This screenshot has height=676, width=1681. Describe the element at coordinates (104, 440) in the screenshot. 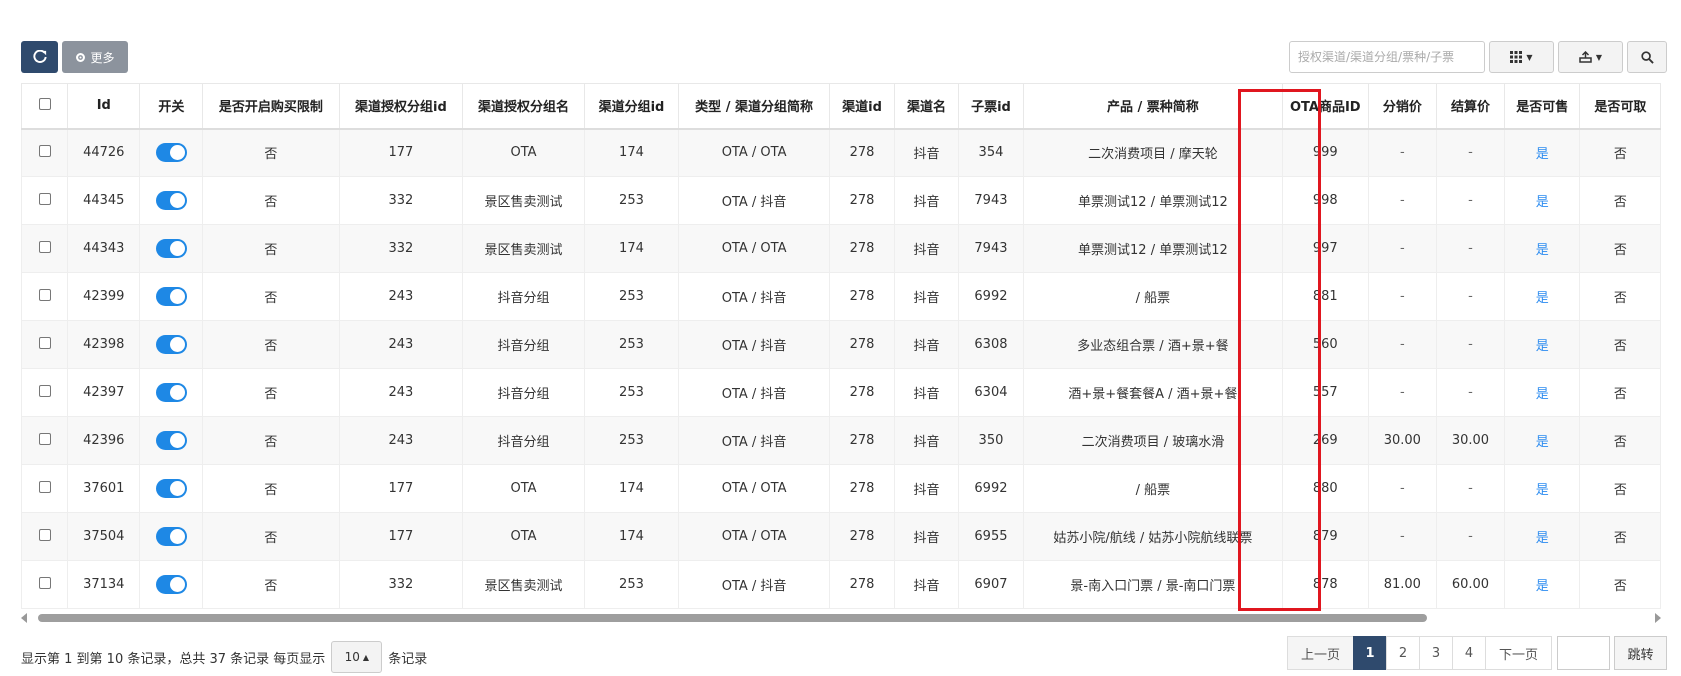

I see `table-cell: 42396` at that location.